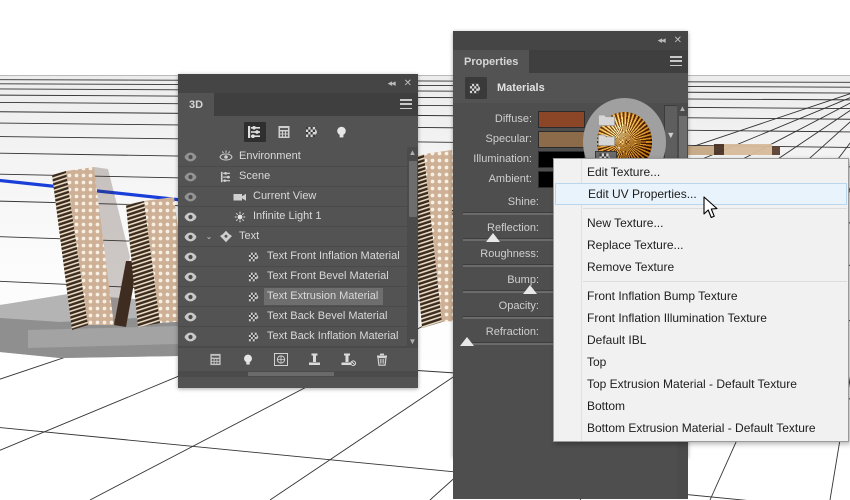 This screenshot has width=850, height=500. Describe the element at coordinates (607, 120) in the screenshot. I see `diffuse-texture-menu-button` at that location.